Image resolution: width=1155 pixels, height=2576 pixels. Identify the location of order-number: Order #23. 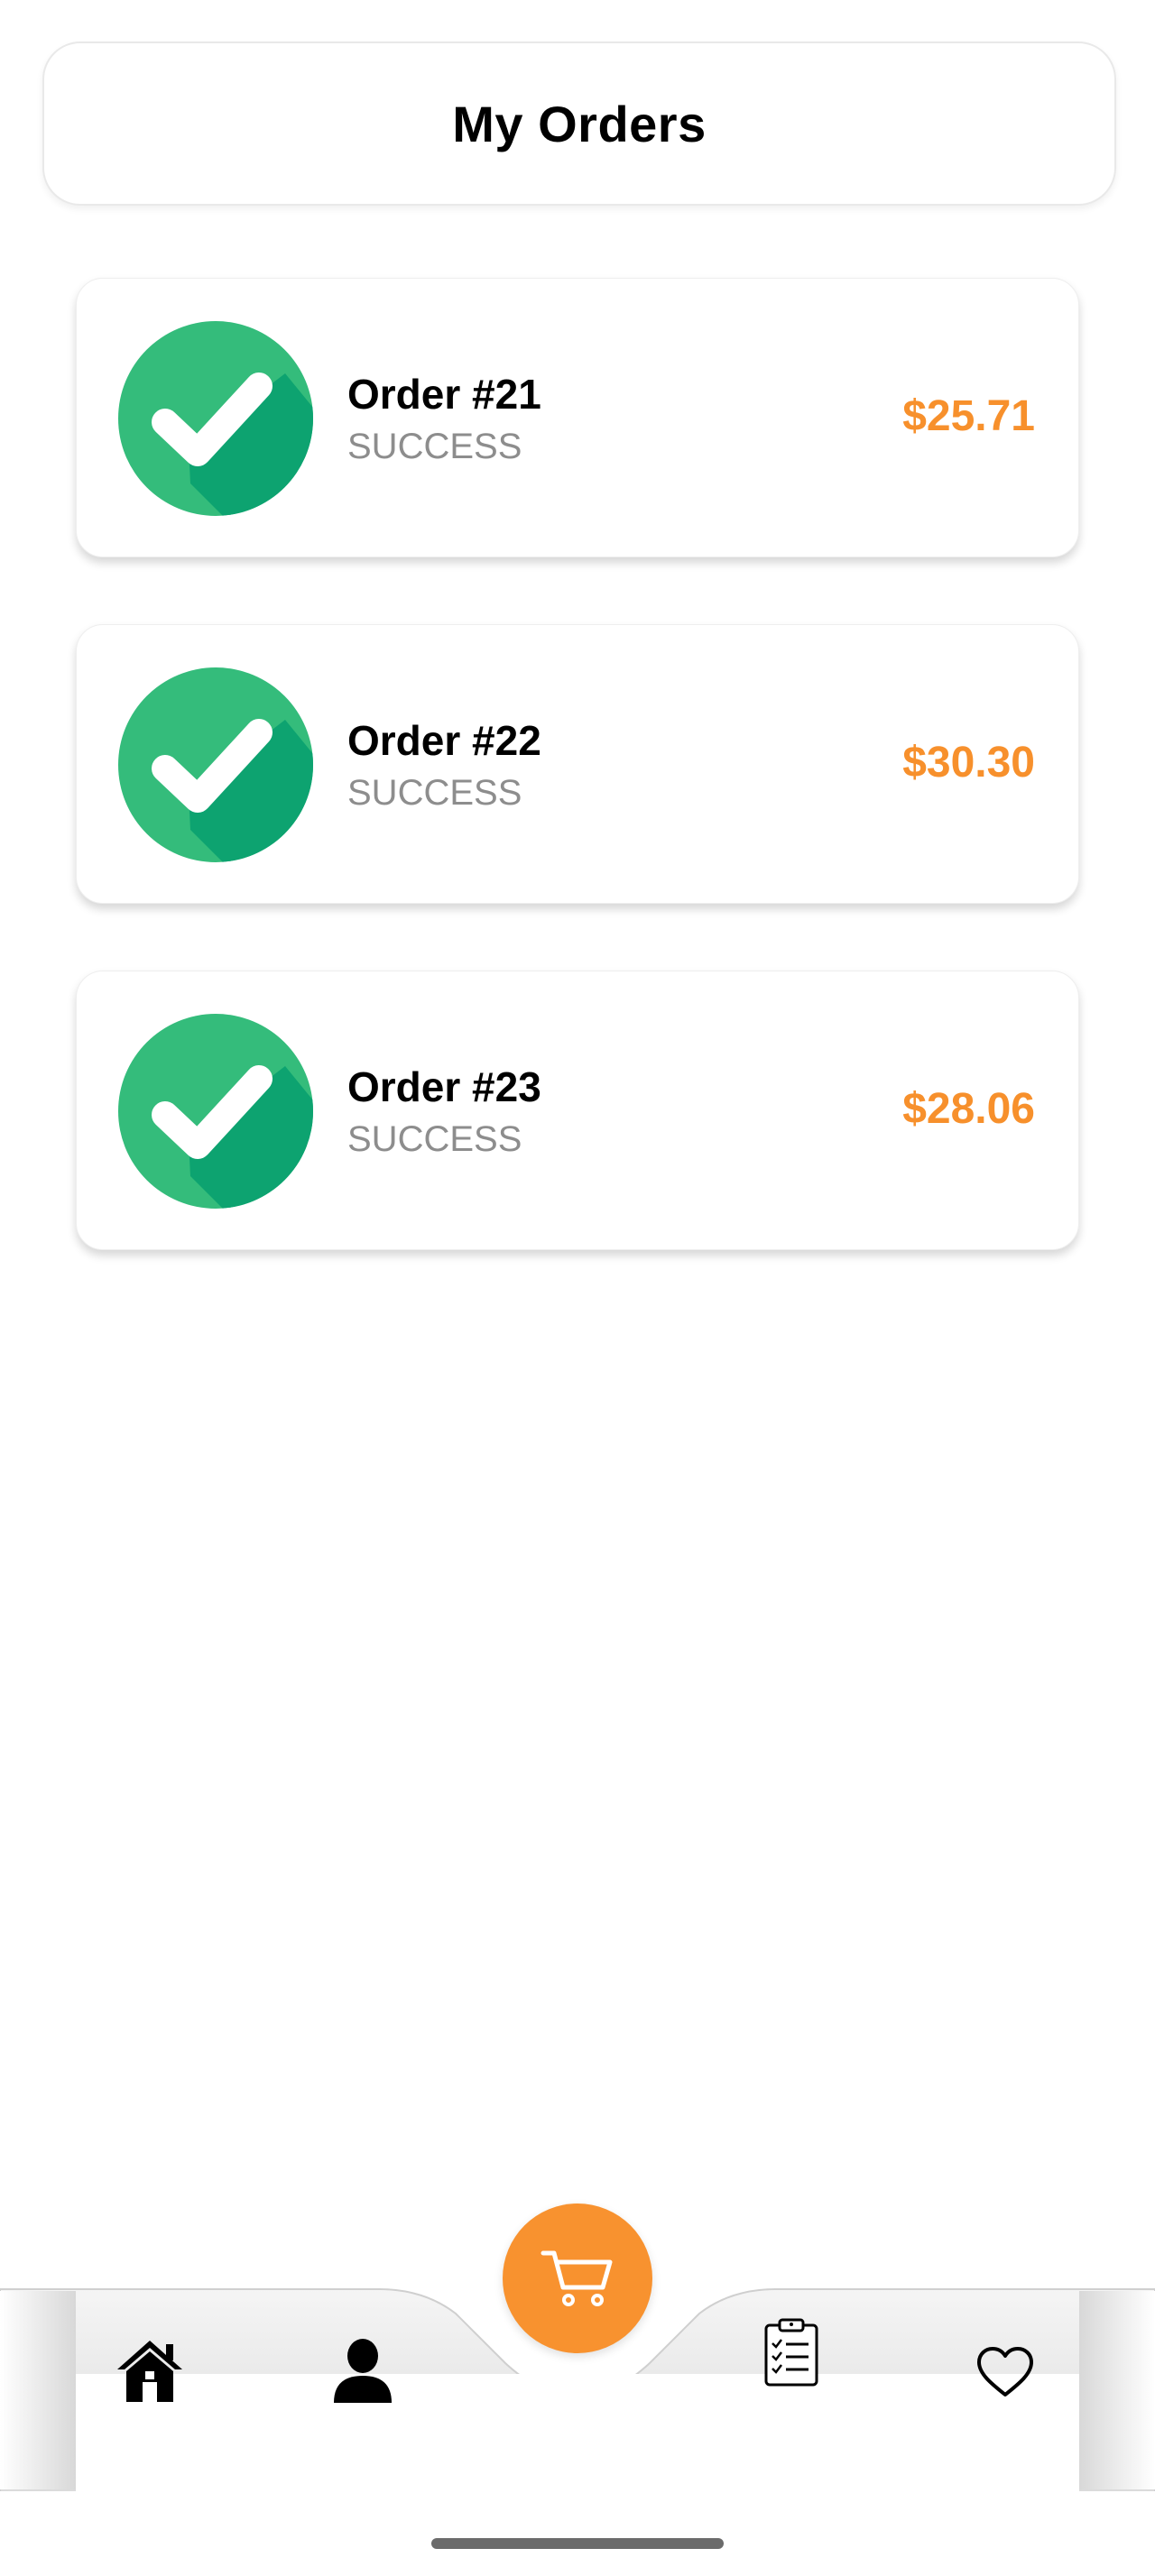
(444, 1086).